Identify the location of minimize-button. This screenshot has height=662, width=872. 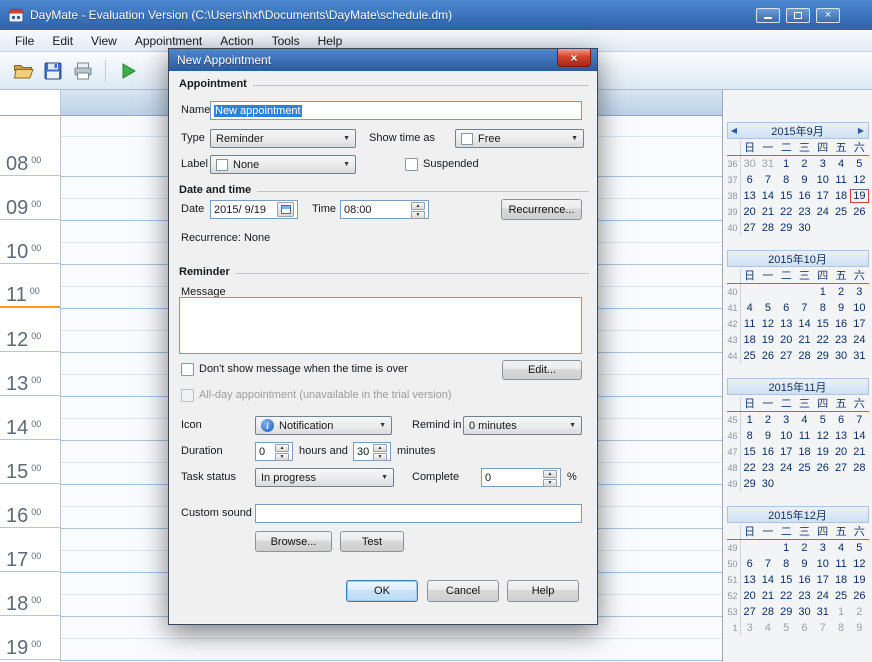
(768, 15).